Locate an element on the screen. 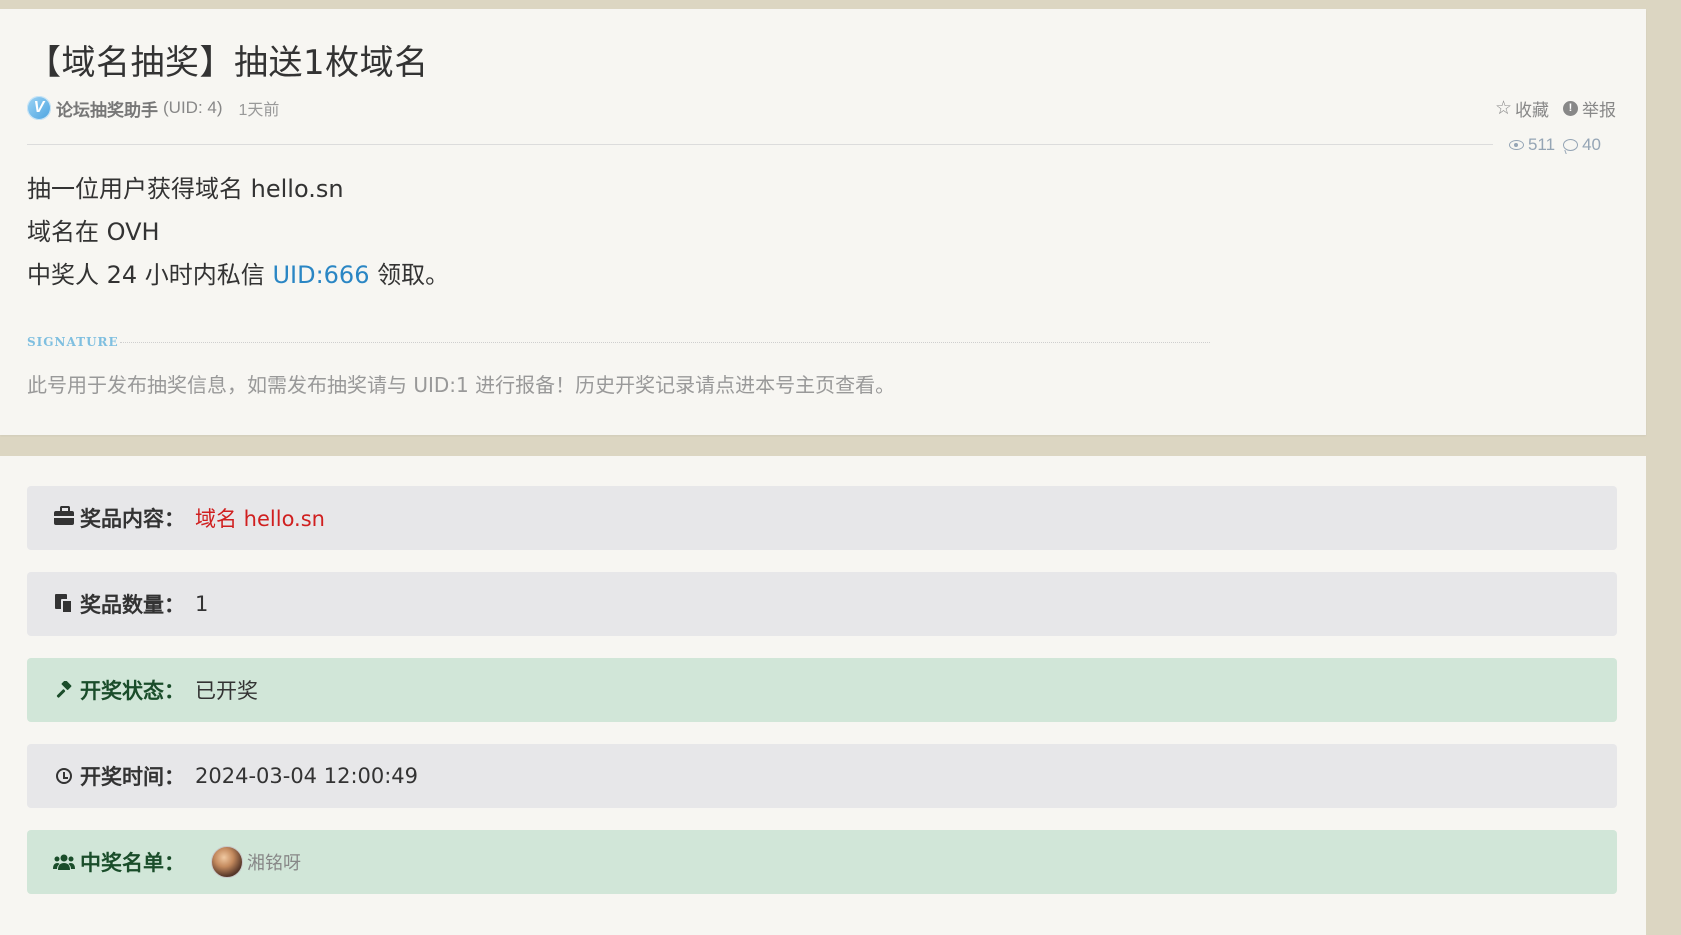 This screenshot has width=1681, height=935. report-label: 举报 is located at coordinates (1599, 110).